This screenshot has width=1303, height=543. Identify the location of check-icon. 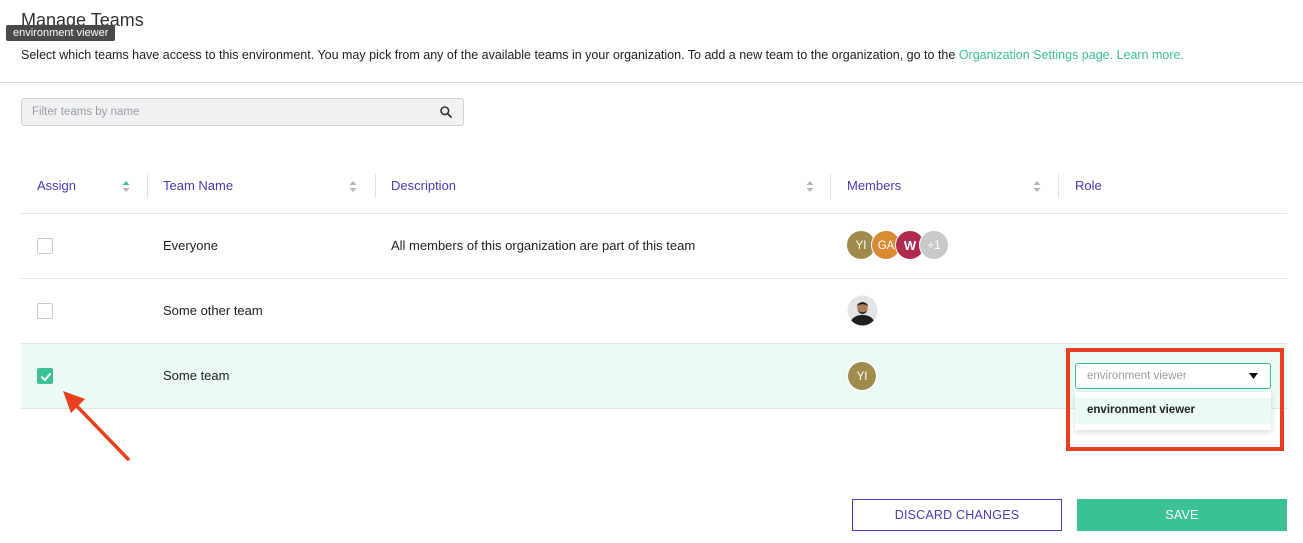
(46, 377).